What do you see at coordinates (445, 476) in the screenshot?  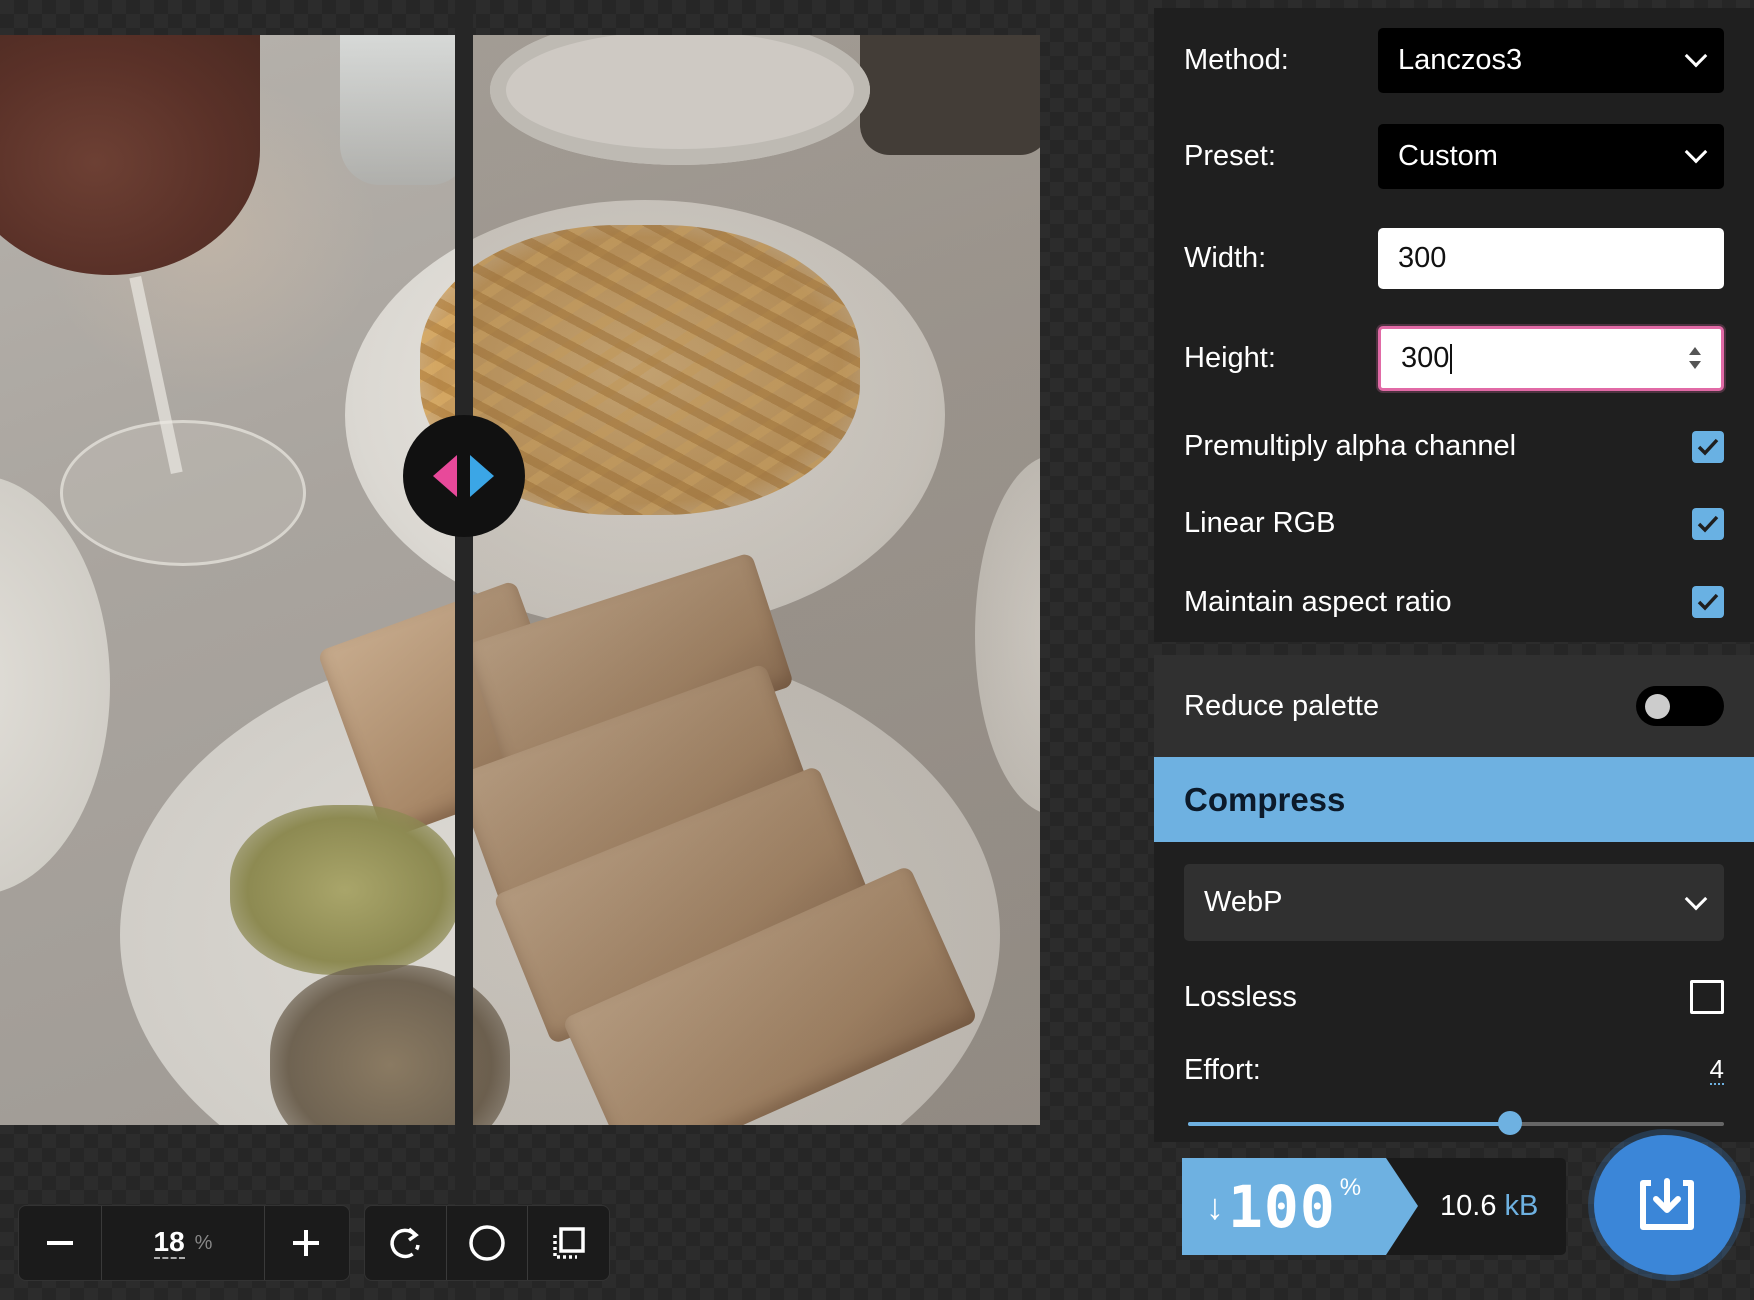 I see `left-arrow-icon` at bounding box center [445, 476].